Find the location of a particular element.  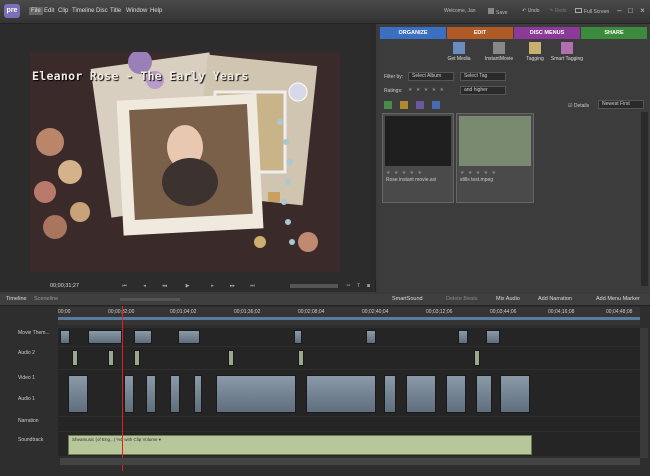

track-label: Soundtrack is located at coordinates (31, 440).